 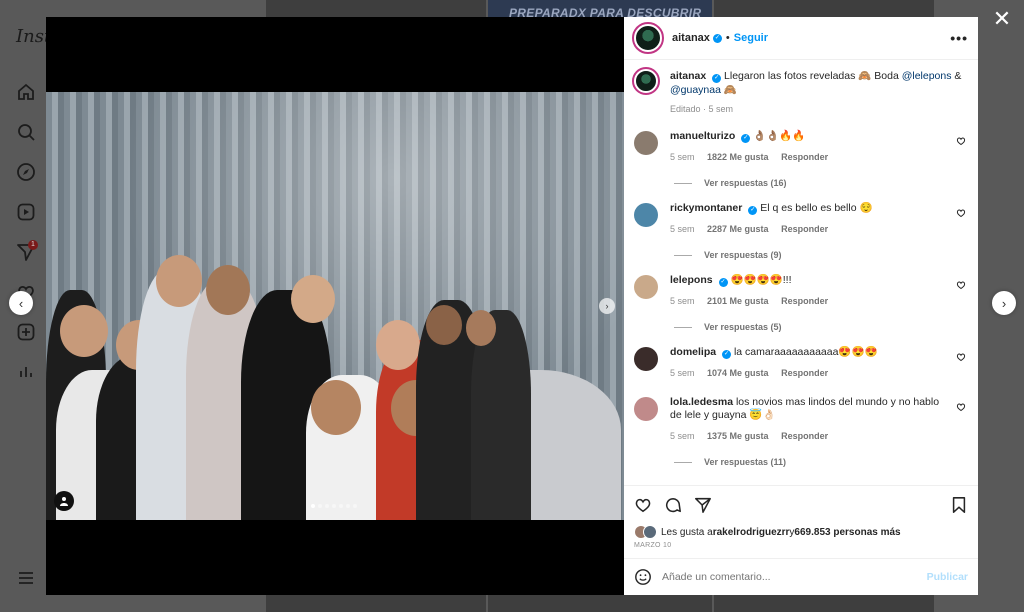 What do you see at coordinates (376, 603) in the screenshot?
I see `background-grid-tile` at bounding box center [376, 603].